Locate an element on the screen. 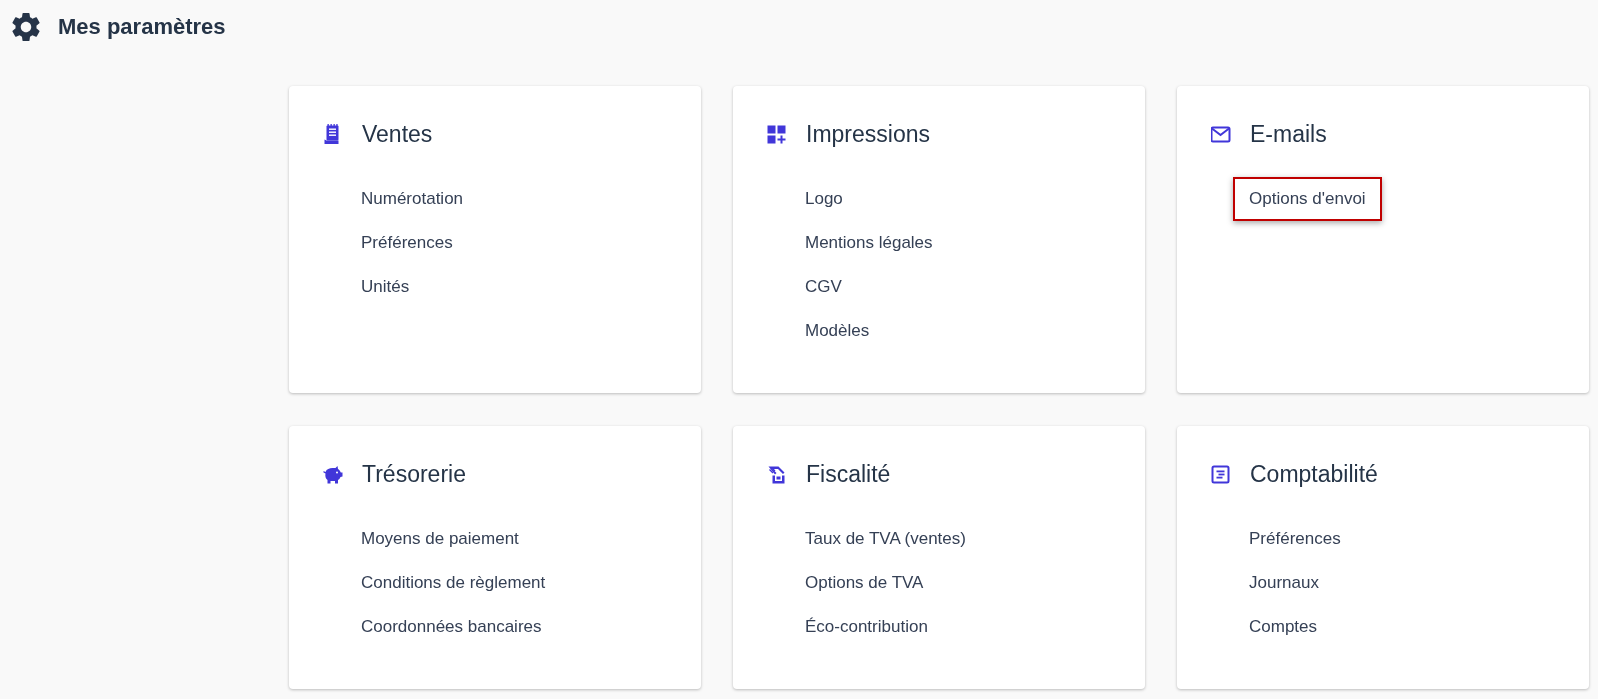 Image resolution: width=1598 pixels, height=699 pixels. card-title: E-mails is located at coordinates (1288, 134).